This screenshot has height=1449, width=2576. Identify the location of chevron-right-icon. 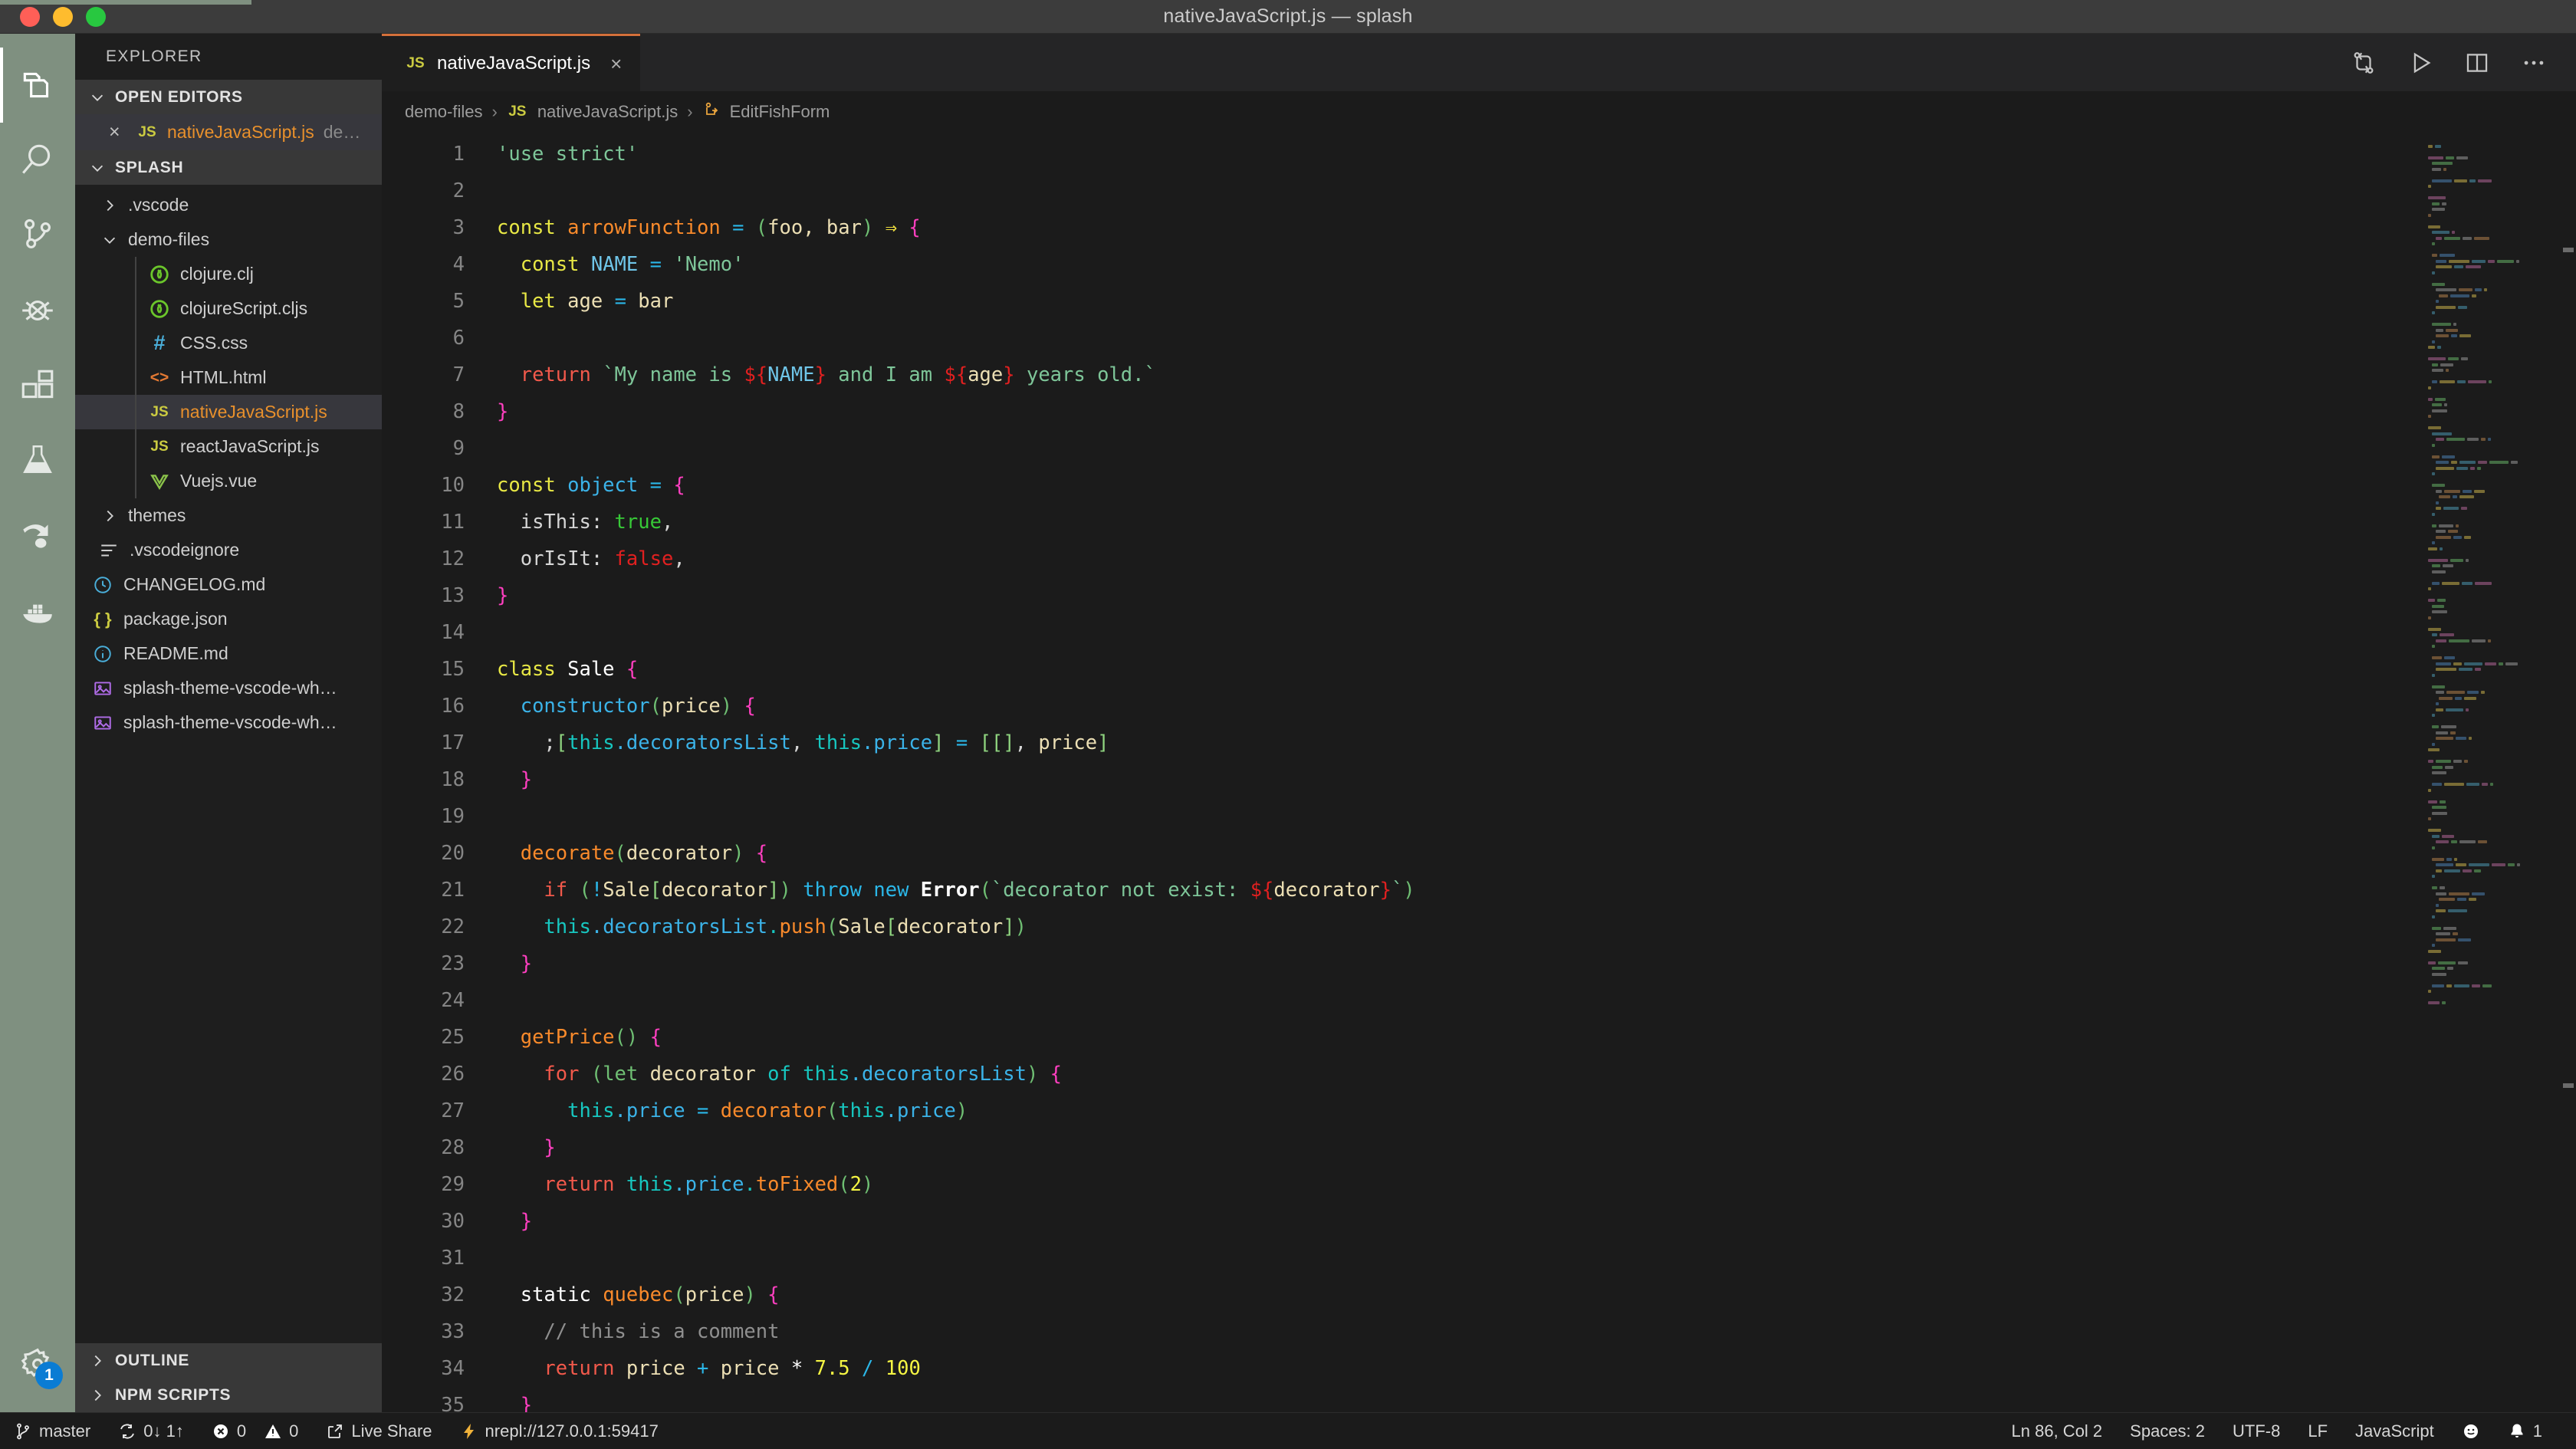
(110, 205).